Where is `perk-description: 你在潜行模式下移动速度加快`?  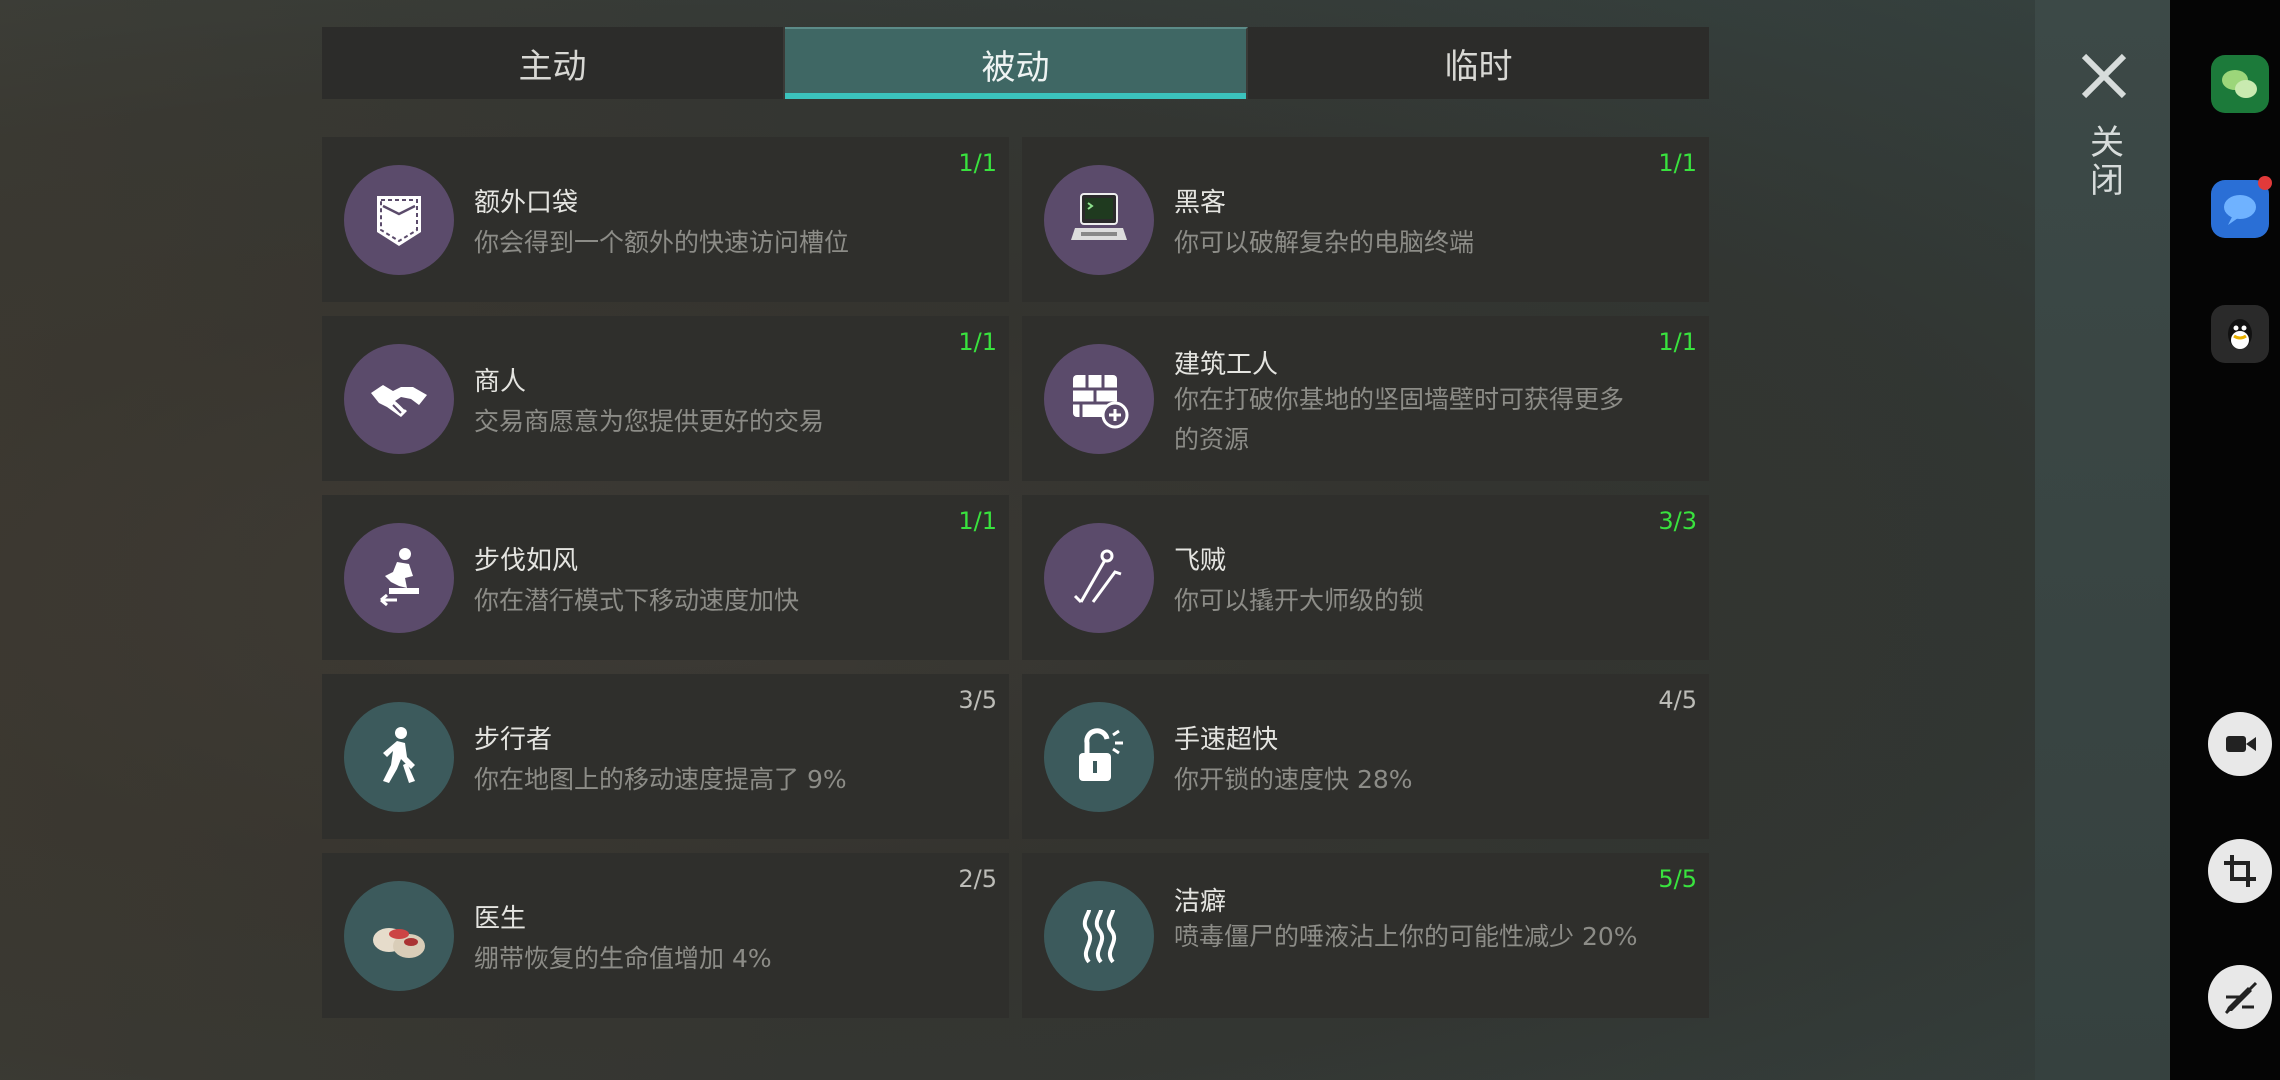
perk-description: 你在潜行模式下移动速度加快 is located at coordinates (637, 600).